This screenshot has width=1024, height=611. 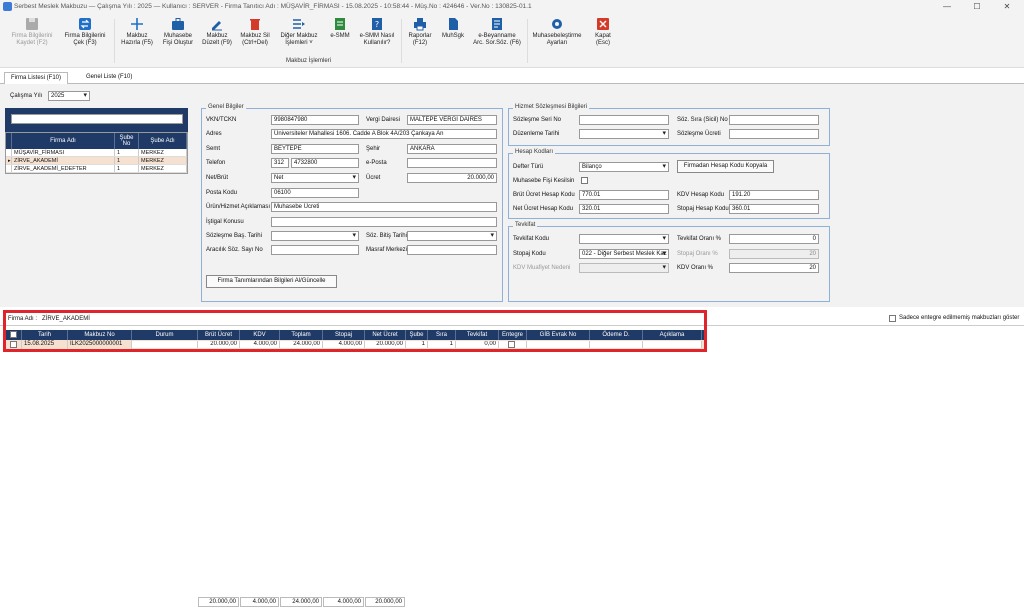 I want to click on muhasebe-ayar-label: Muhasebeleştirme Ayarları, so click(x=557, y=39).